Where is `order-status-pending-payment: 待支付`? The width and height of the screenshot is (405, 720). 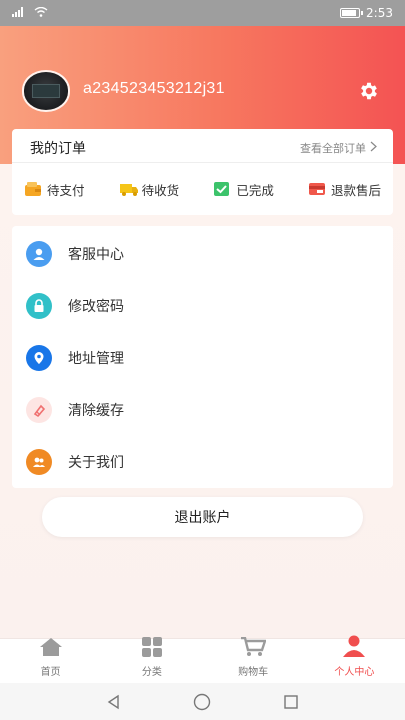 order-status-pending-payment: 待支付 is located at coordinates (54, 189).